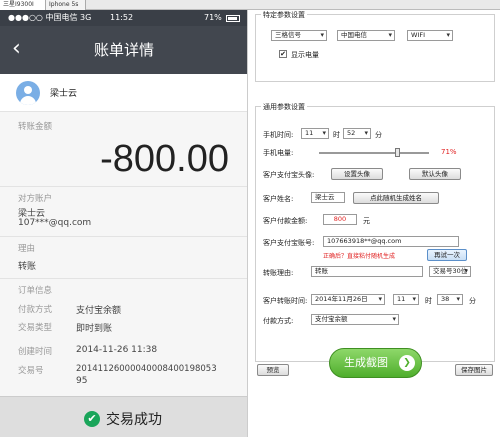 The image size is (500, 437). Describe the element at coordinates (355, 319) in the screenshot. I see `pay-method-select: 支付宝余额` at that location.